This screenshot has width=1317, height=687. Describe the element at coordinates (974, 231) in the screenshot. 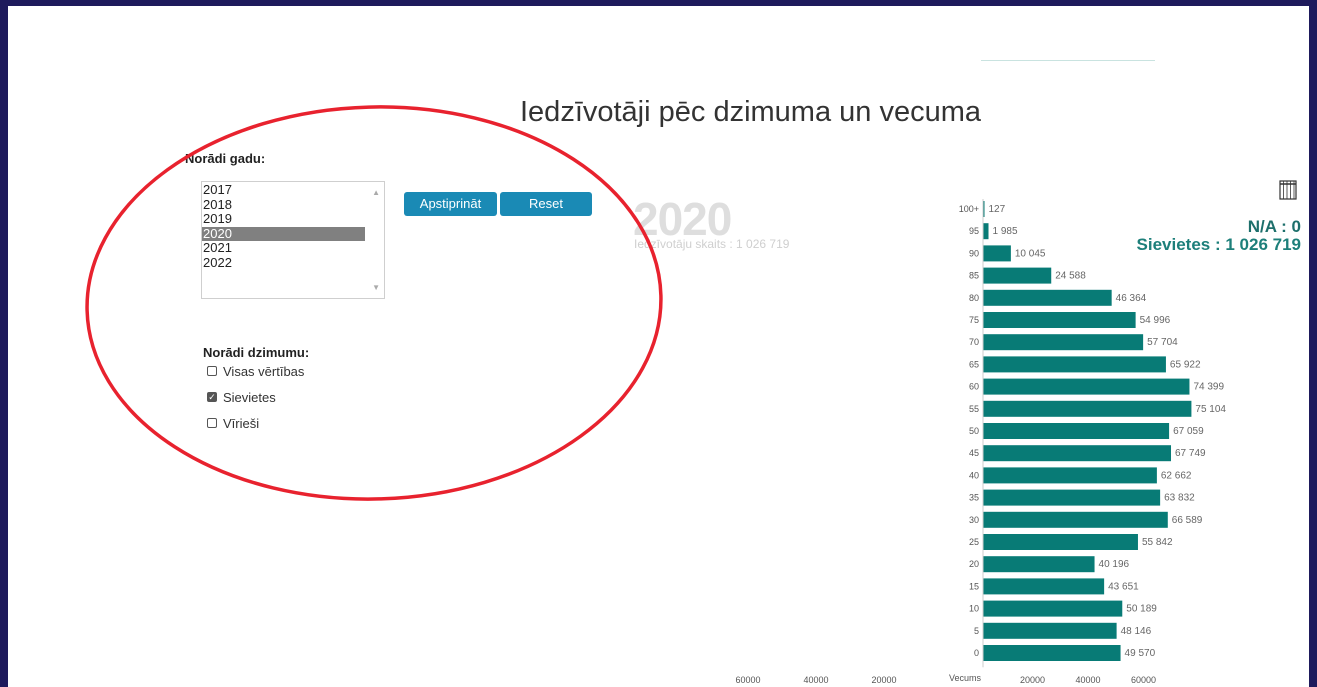

I see `age-tick-label: 95` at that location.